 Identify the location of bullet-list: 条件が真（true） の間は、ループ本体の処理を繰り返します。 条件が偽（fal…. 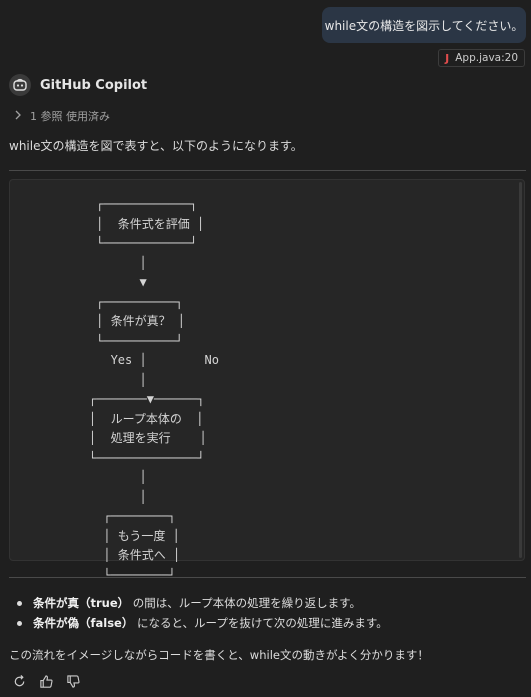
(201, 614).